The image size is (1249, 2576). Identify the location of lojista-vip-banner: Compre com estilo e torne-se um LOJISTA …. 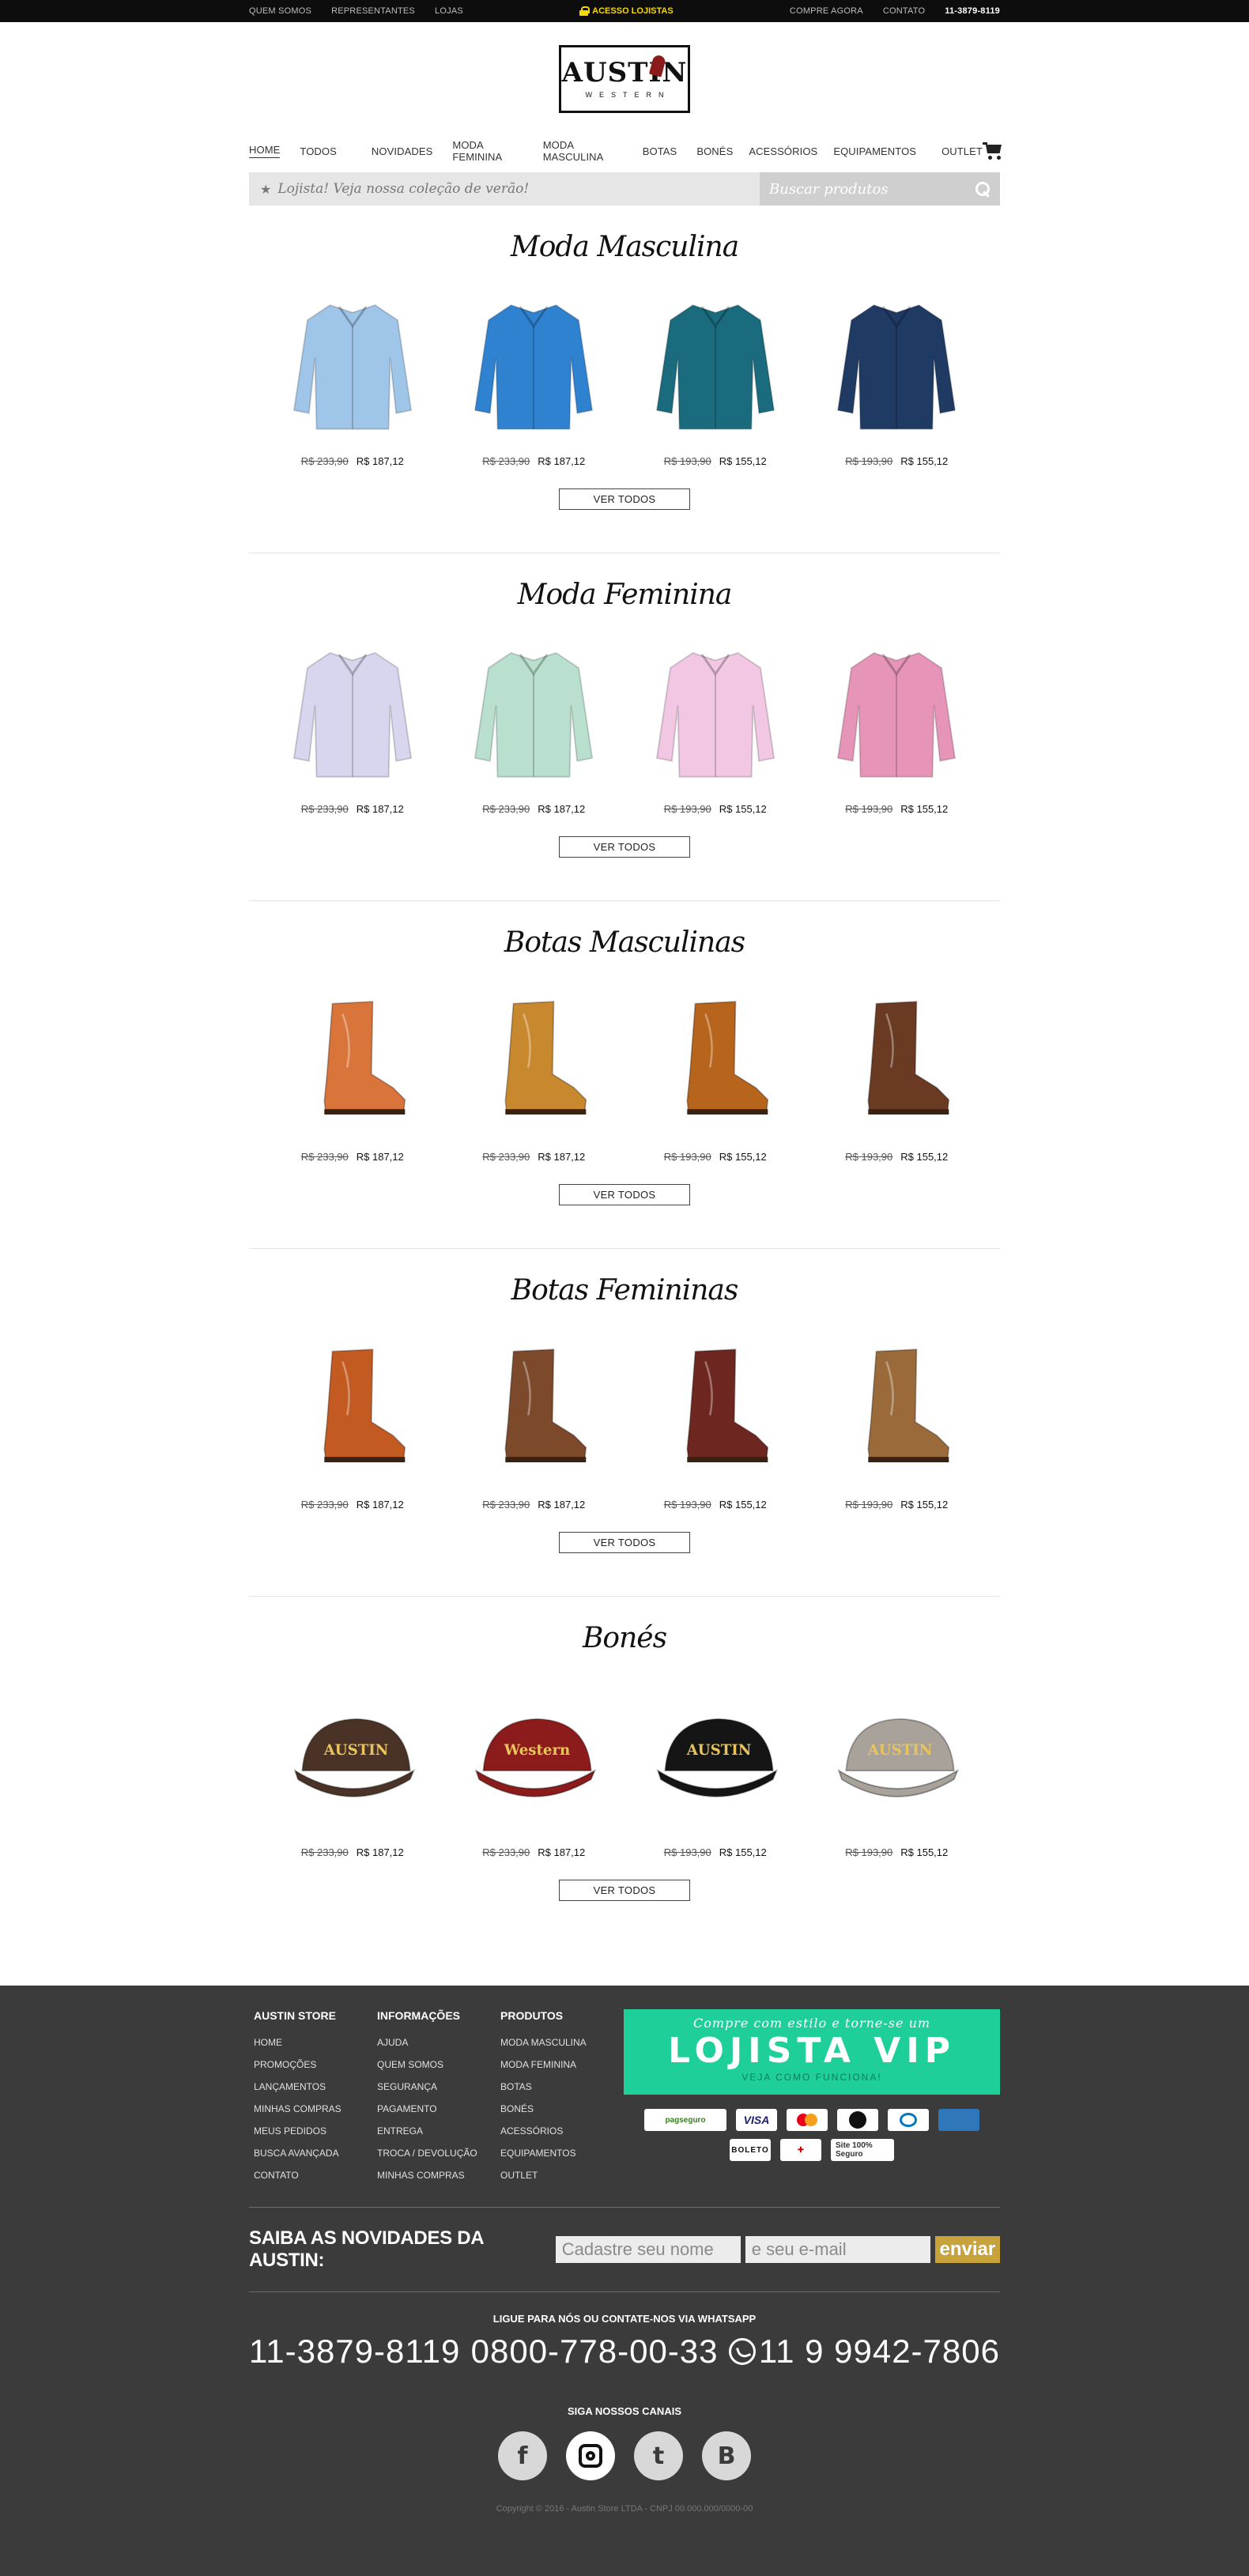
(812, 2052).